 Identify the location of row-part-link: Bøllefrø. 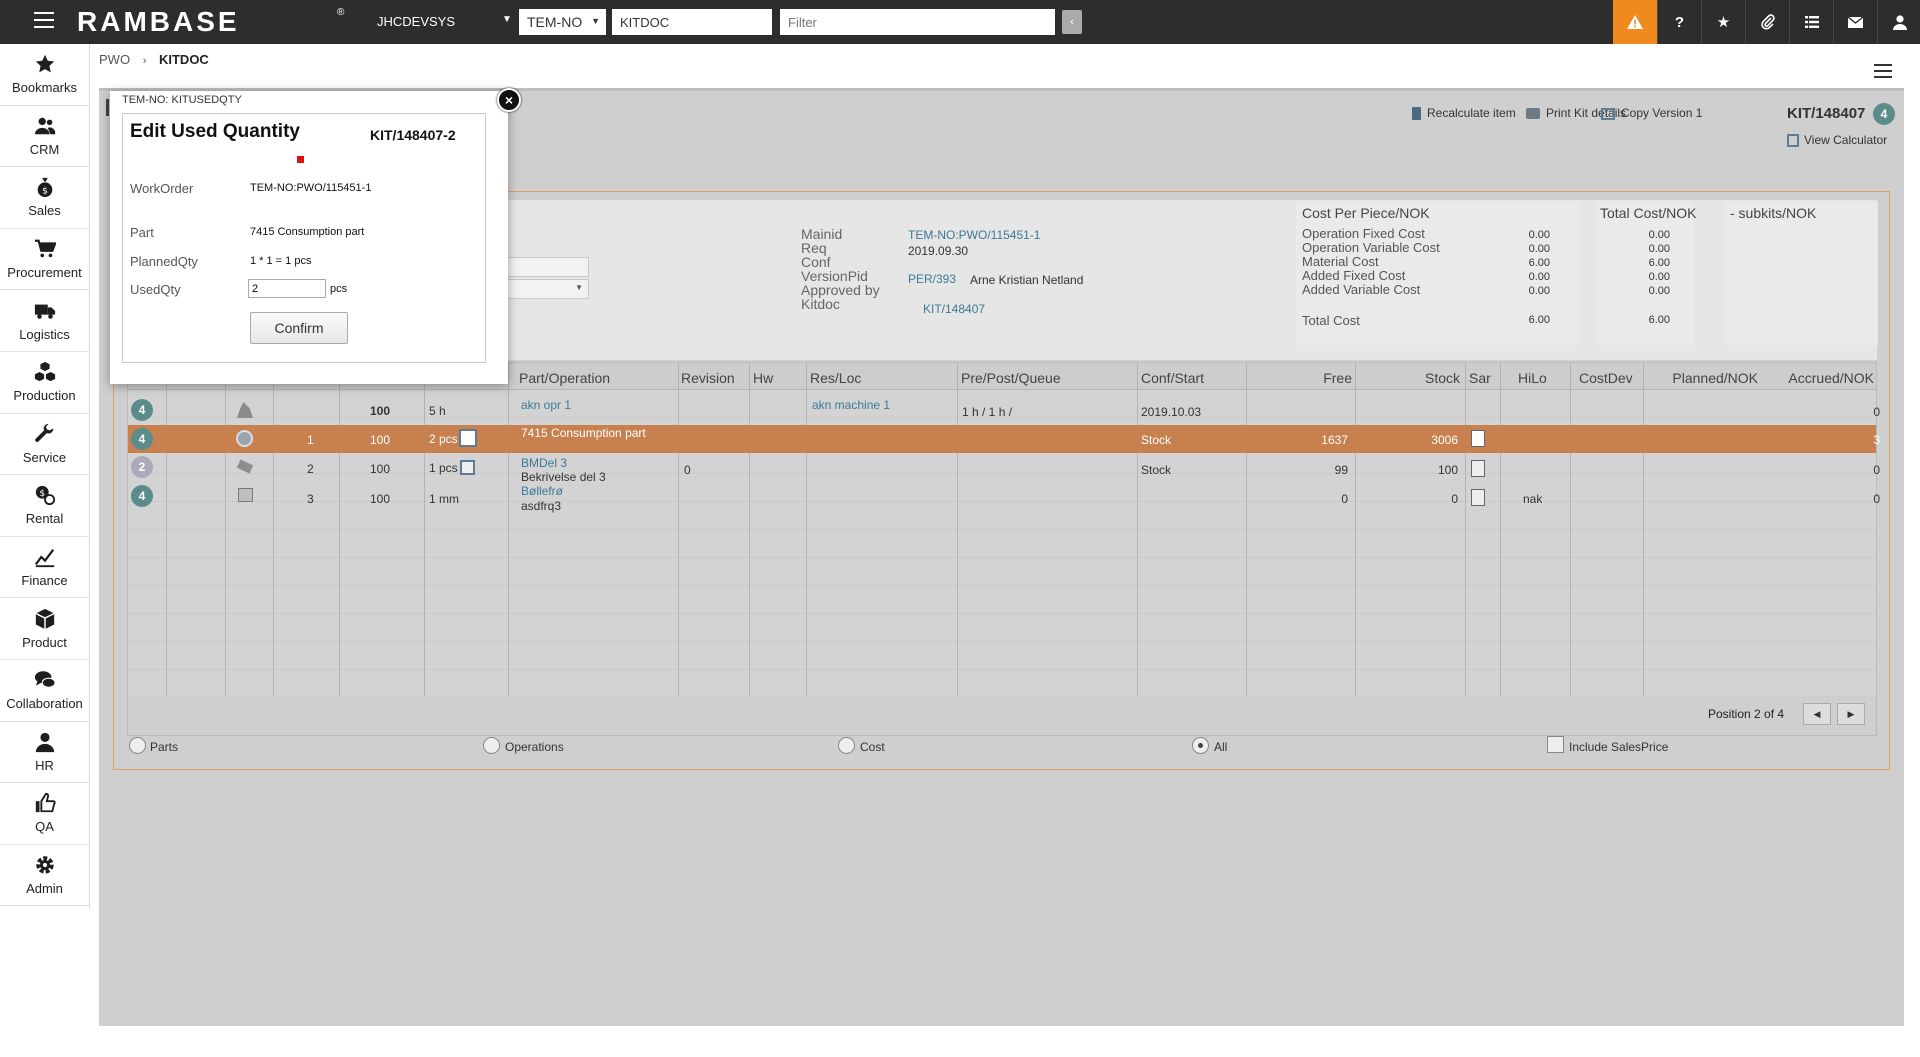
(542, 491).